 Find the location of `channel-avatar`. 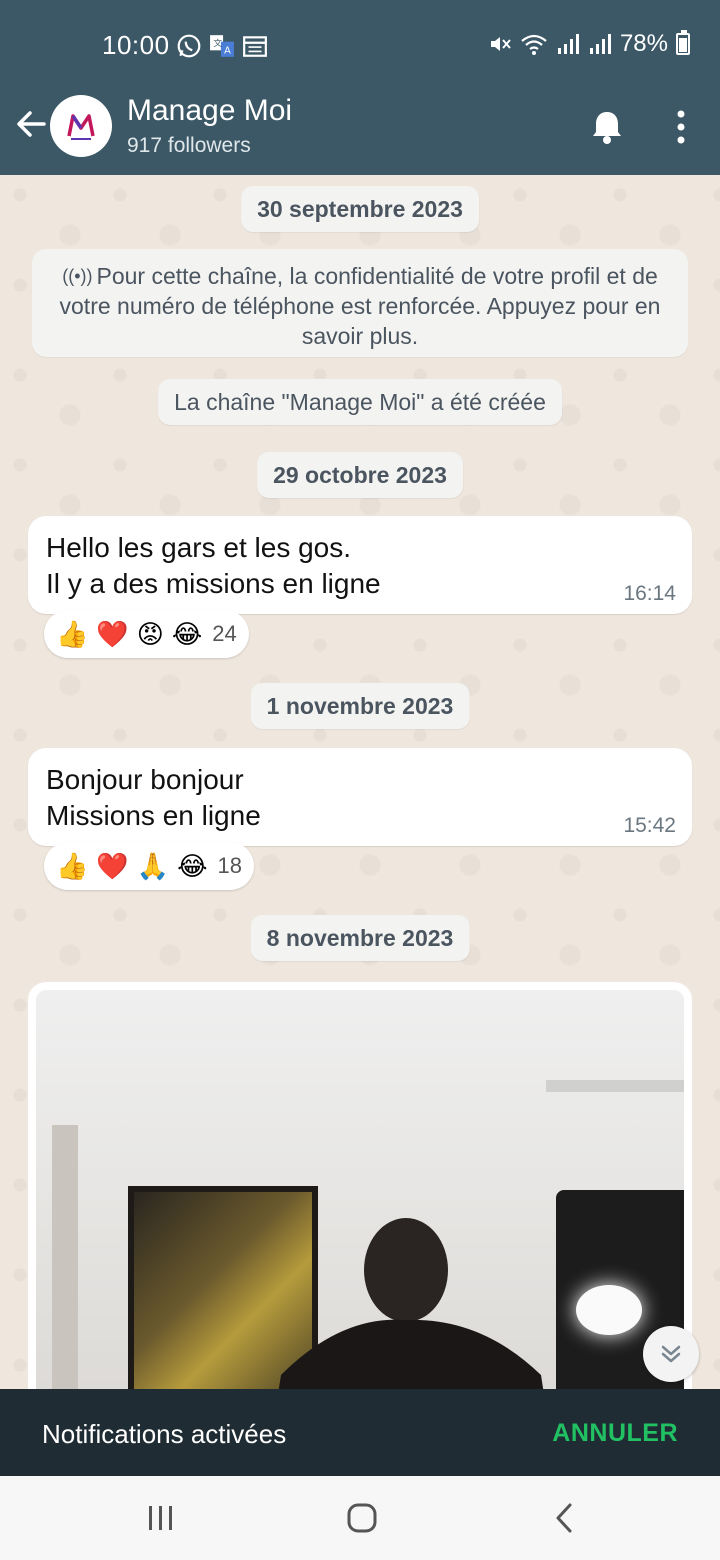

channel-avatar is located at coordinates (81, 126).